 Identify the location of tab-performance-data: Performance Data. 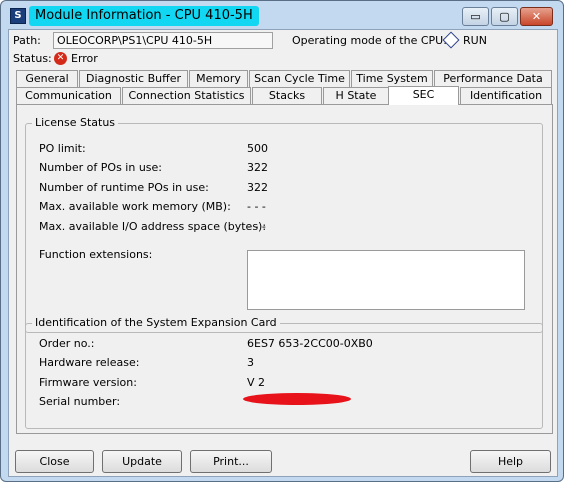
(493, 78).